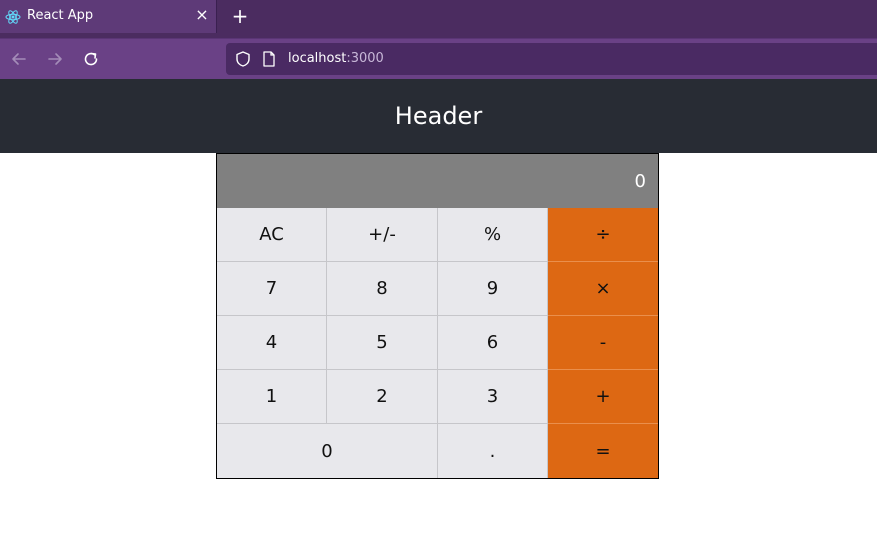  I want to click on multiply-button: ×, so click(603, 289).